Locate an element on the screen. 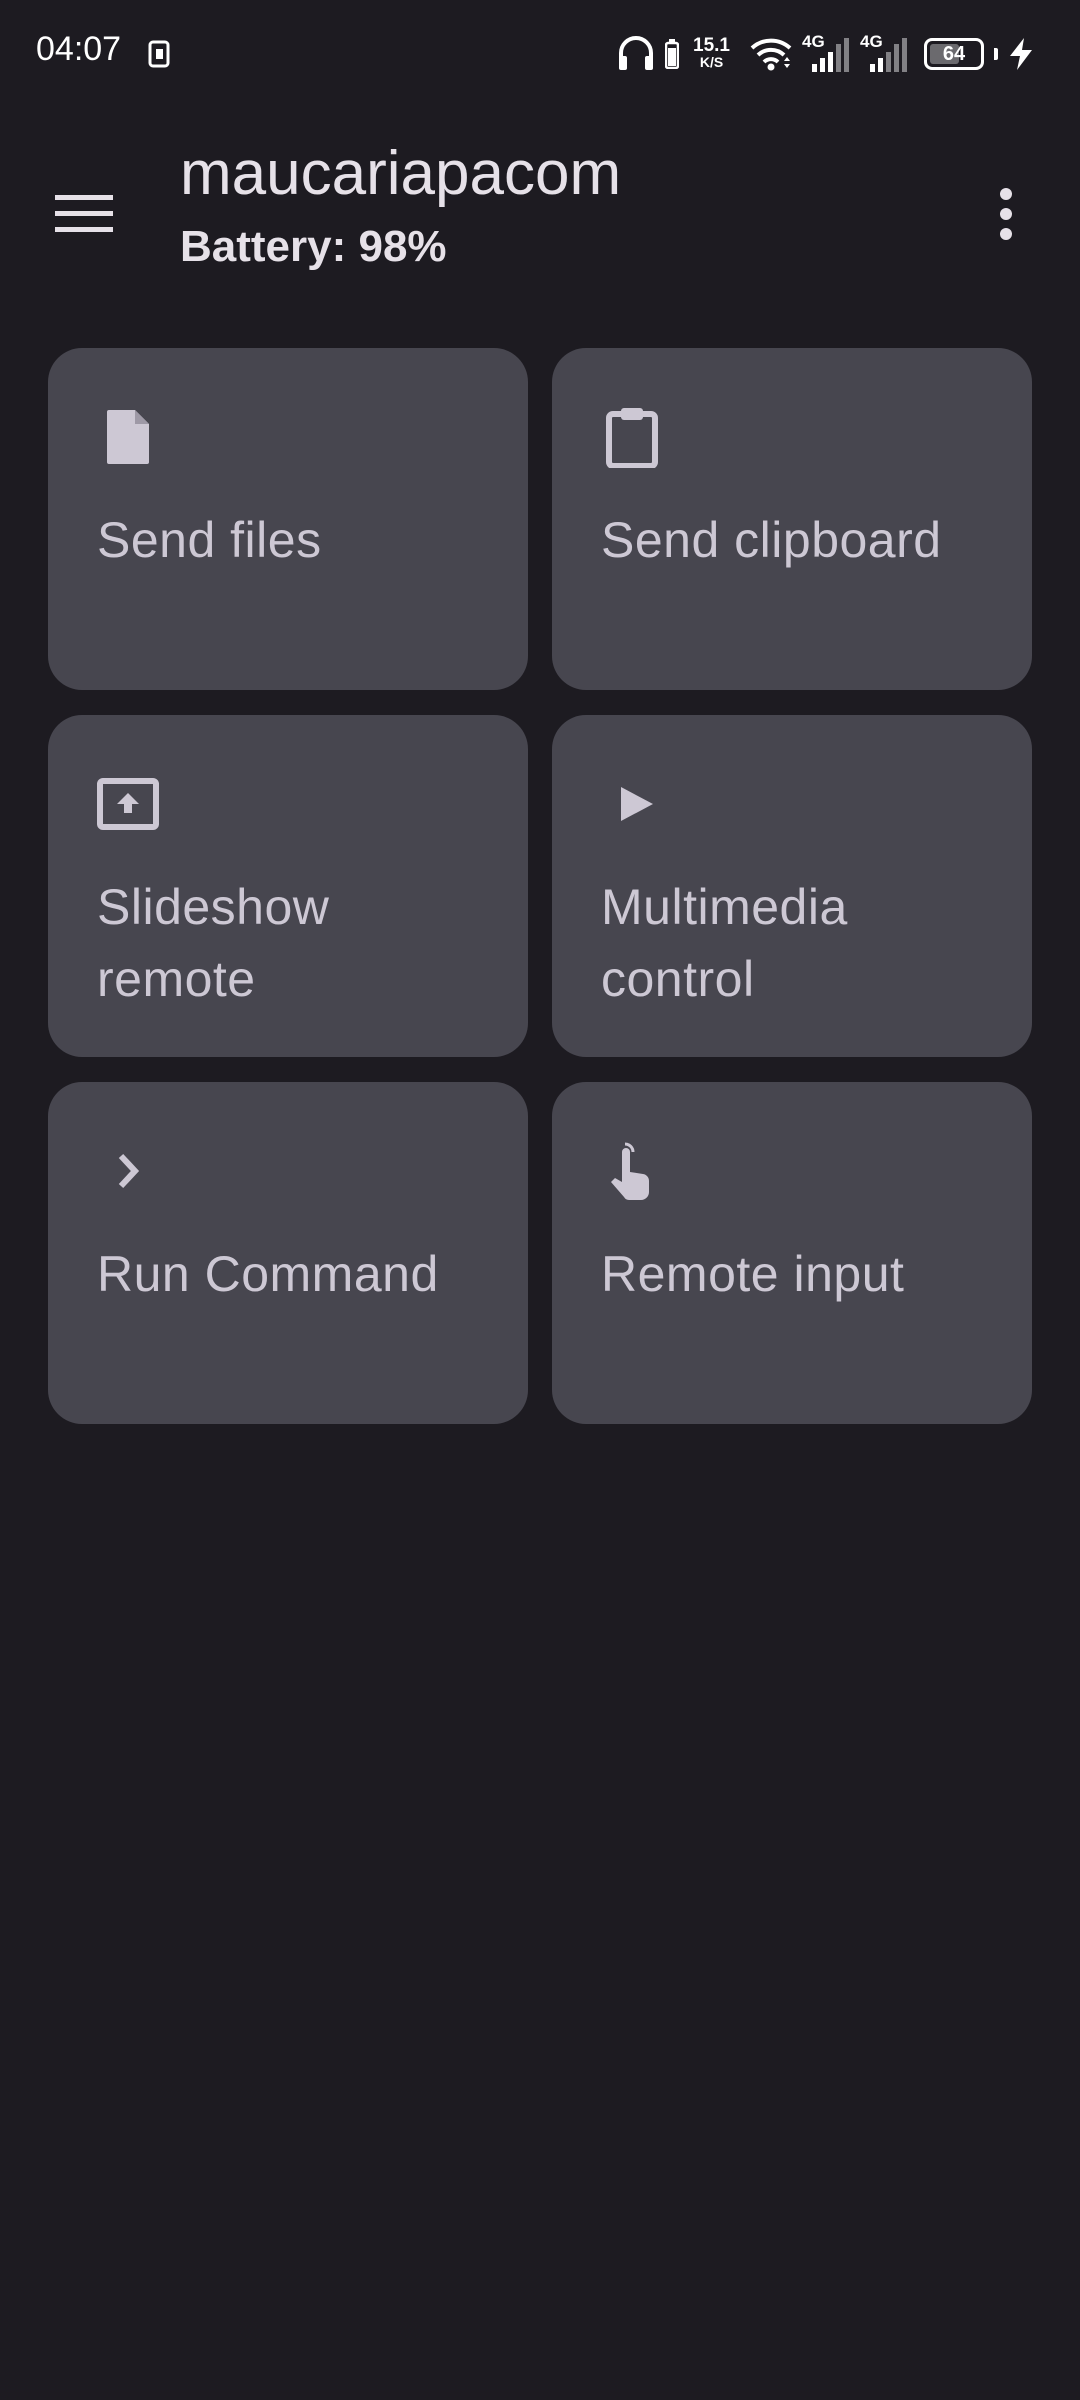  app-bar: maucariapacom Battery: 98% is located at coordinates (540, 205).